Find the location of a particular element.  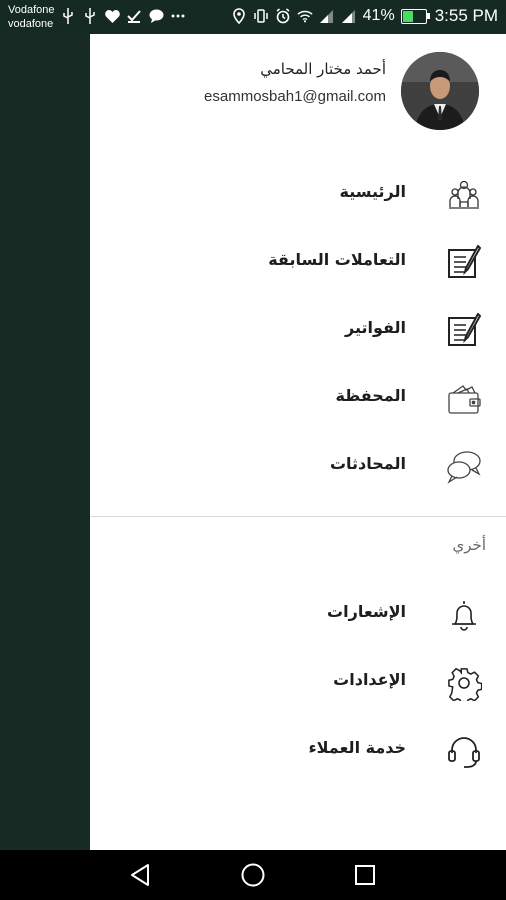

menu-item-label: خدمة العملاء is located at coordinates (357, 747).